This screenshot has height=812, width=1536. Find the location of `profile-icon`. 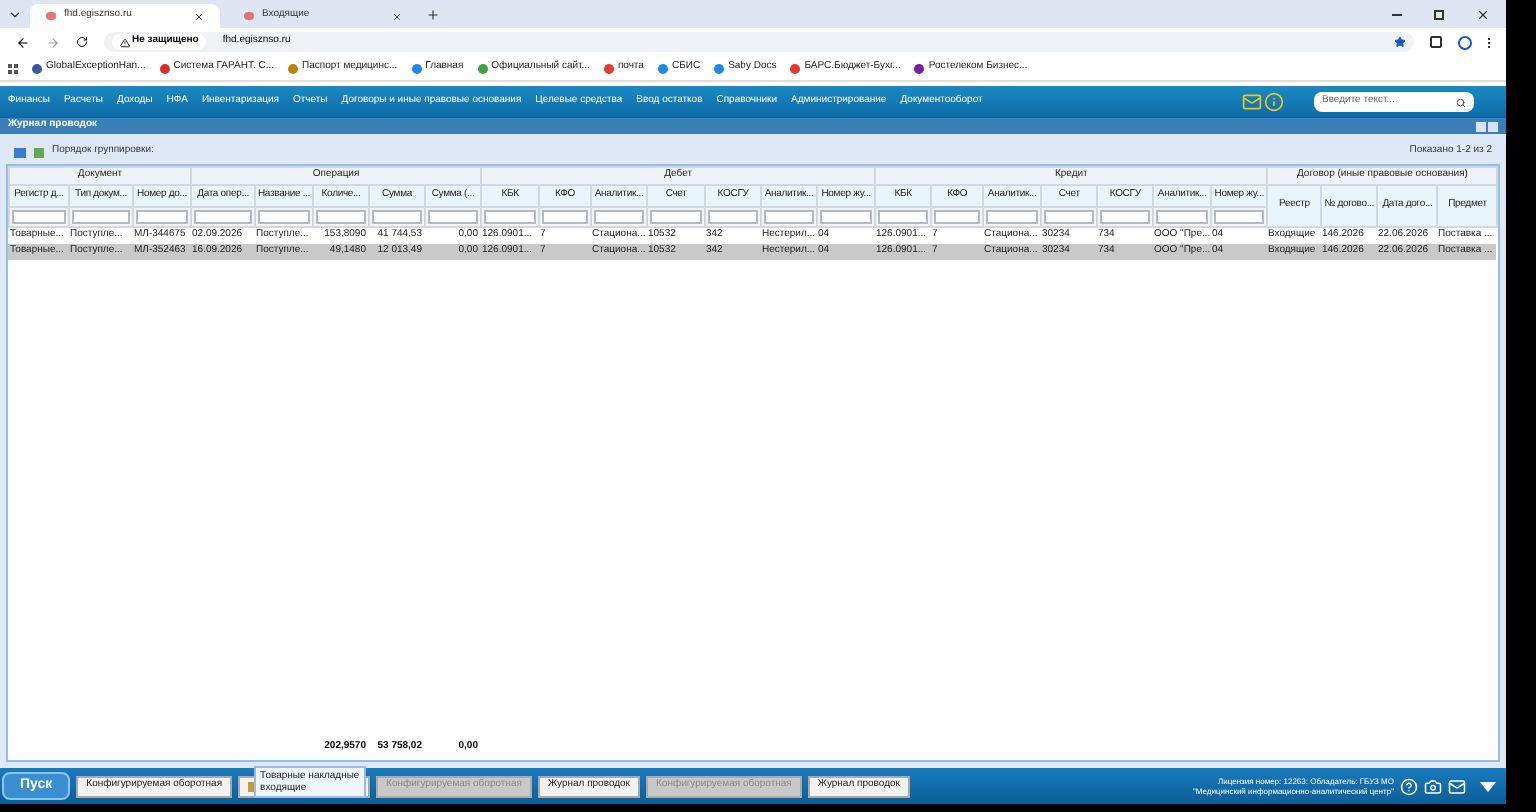

profile-icon is located at coordinates (1465, 42).